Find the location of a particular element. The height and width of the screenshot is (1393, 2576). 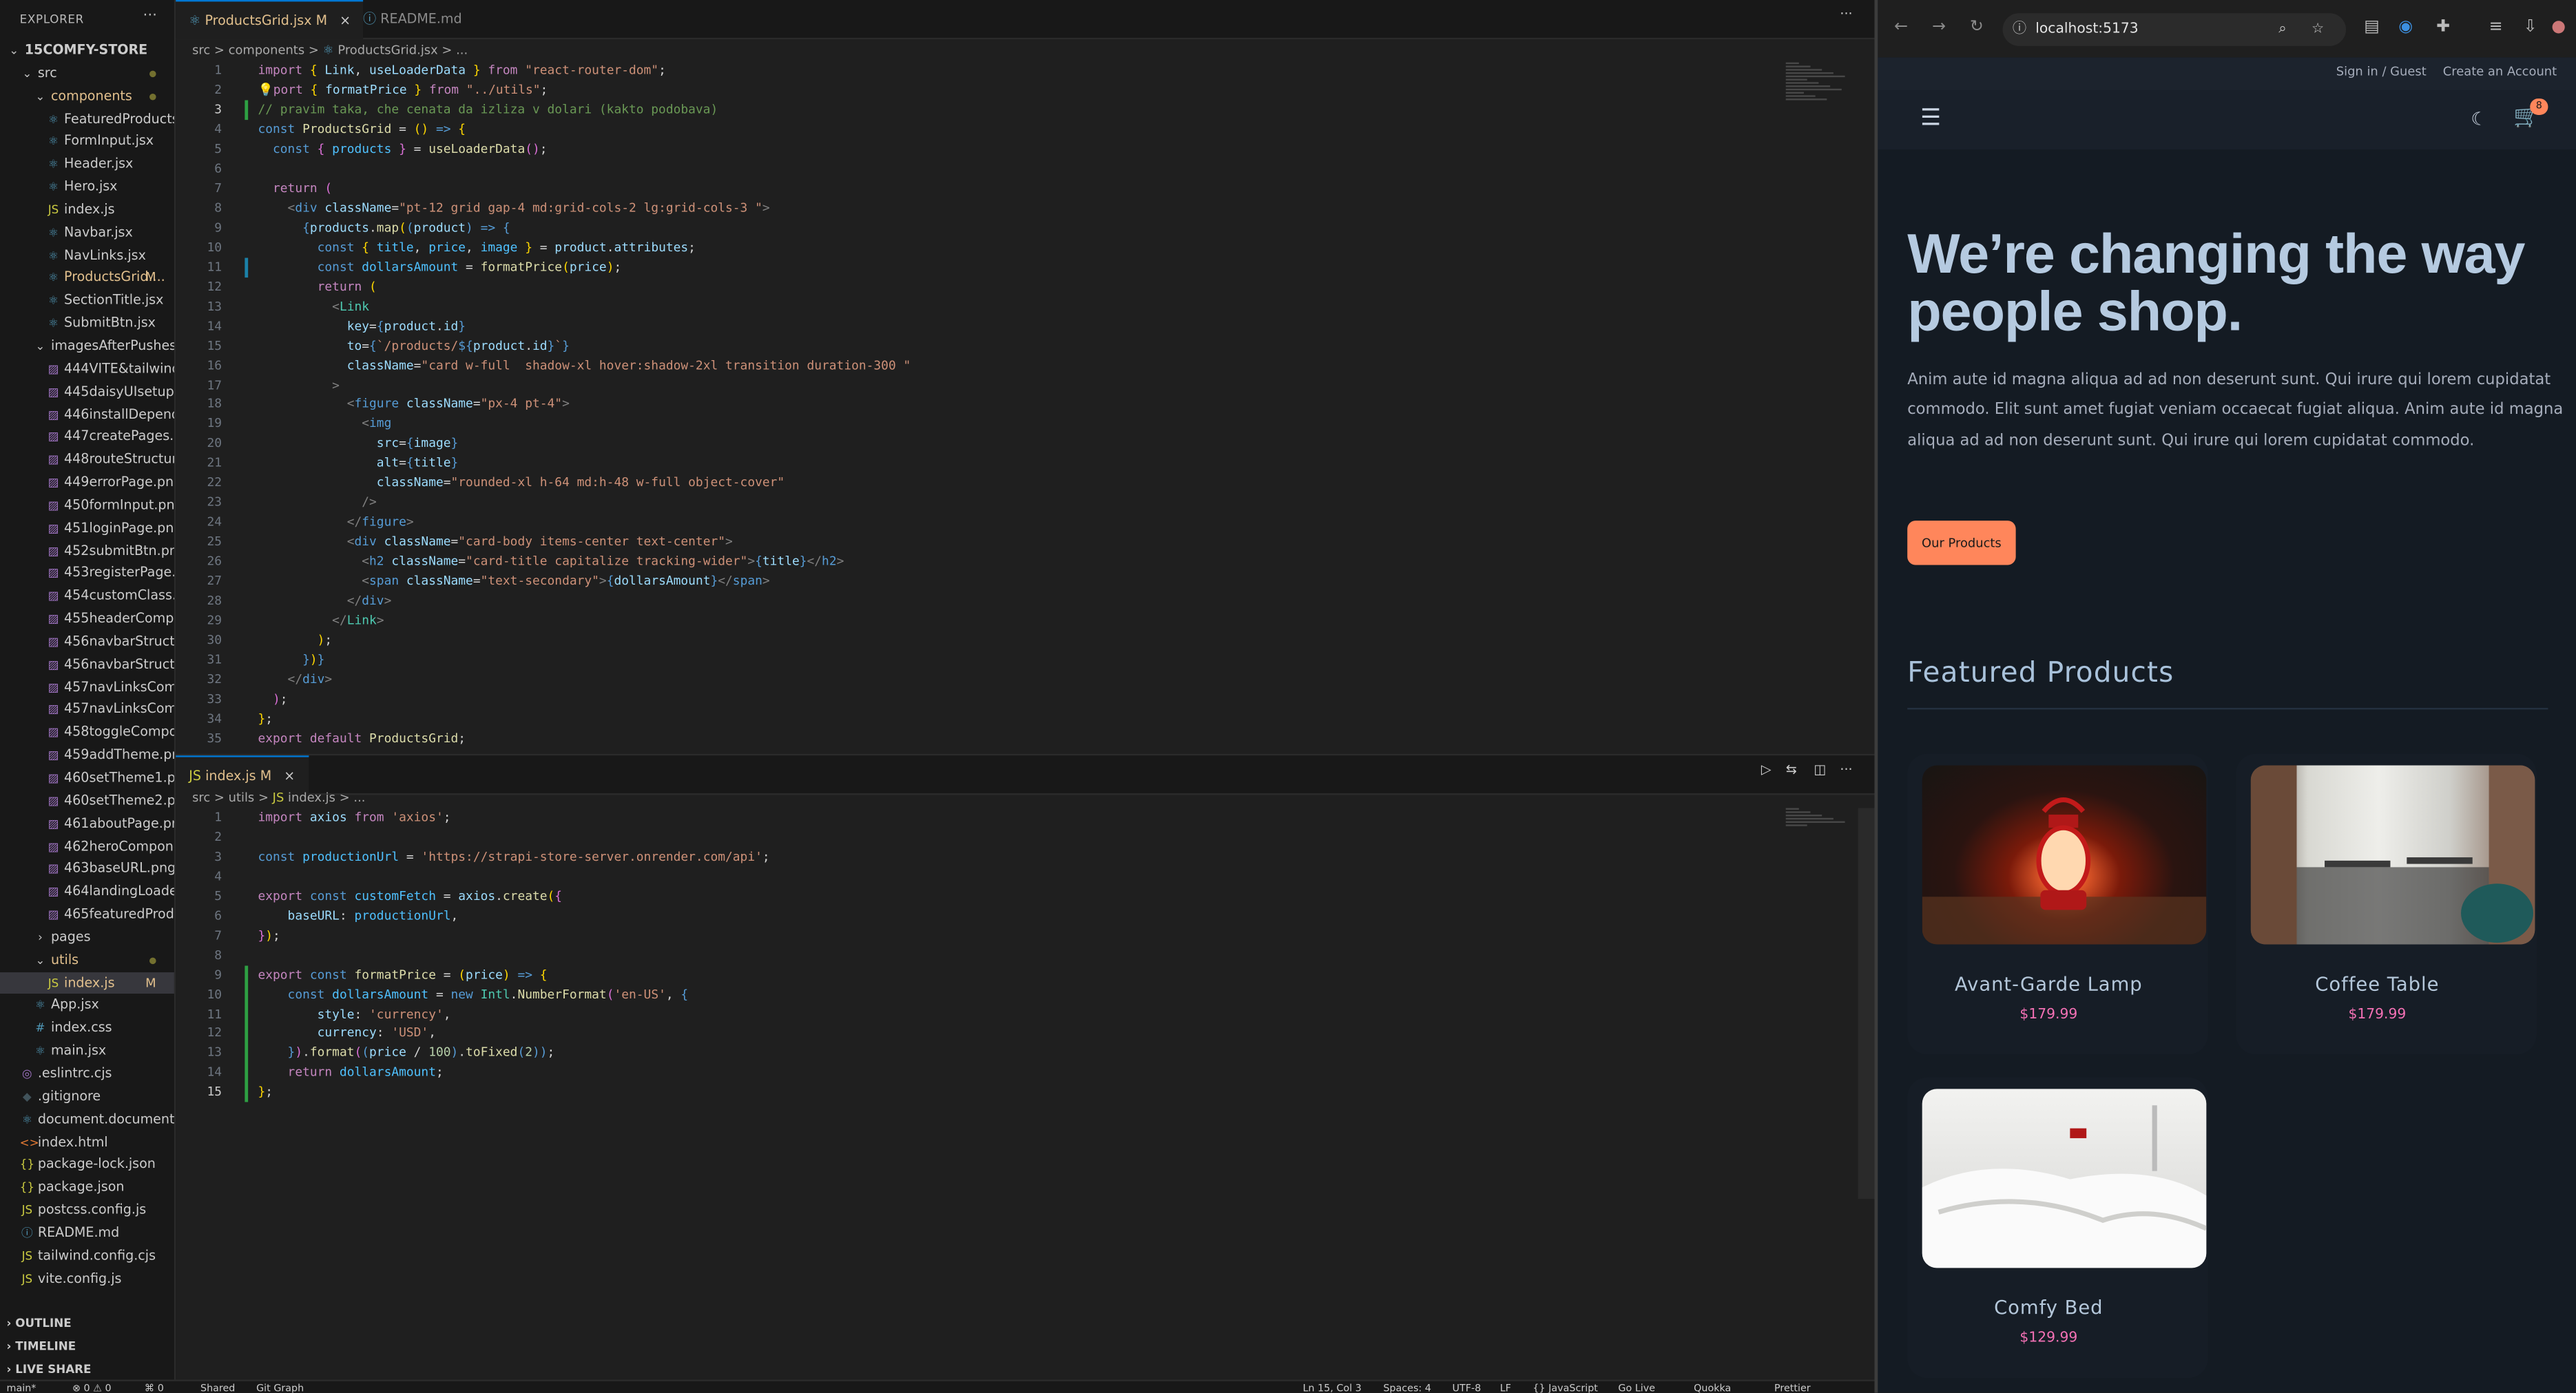

our-products-button: Our Products is located at coordinates (1961, 543).